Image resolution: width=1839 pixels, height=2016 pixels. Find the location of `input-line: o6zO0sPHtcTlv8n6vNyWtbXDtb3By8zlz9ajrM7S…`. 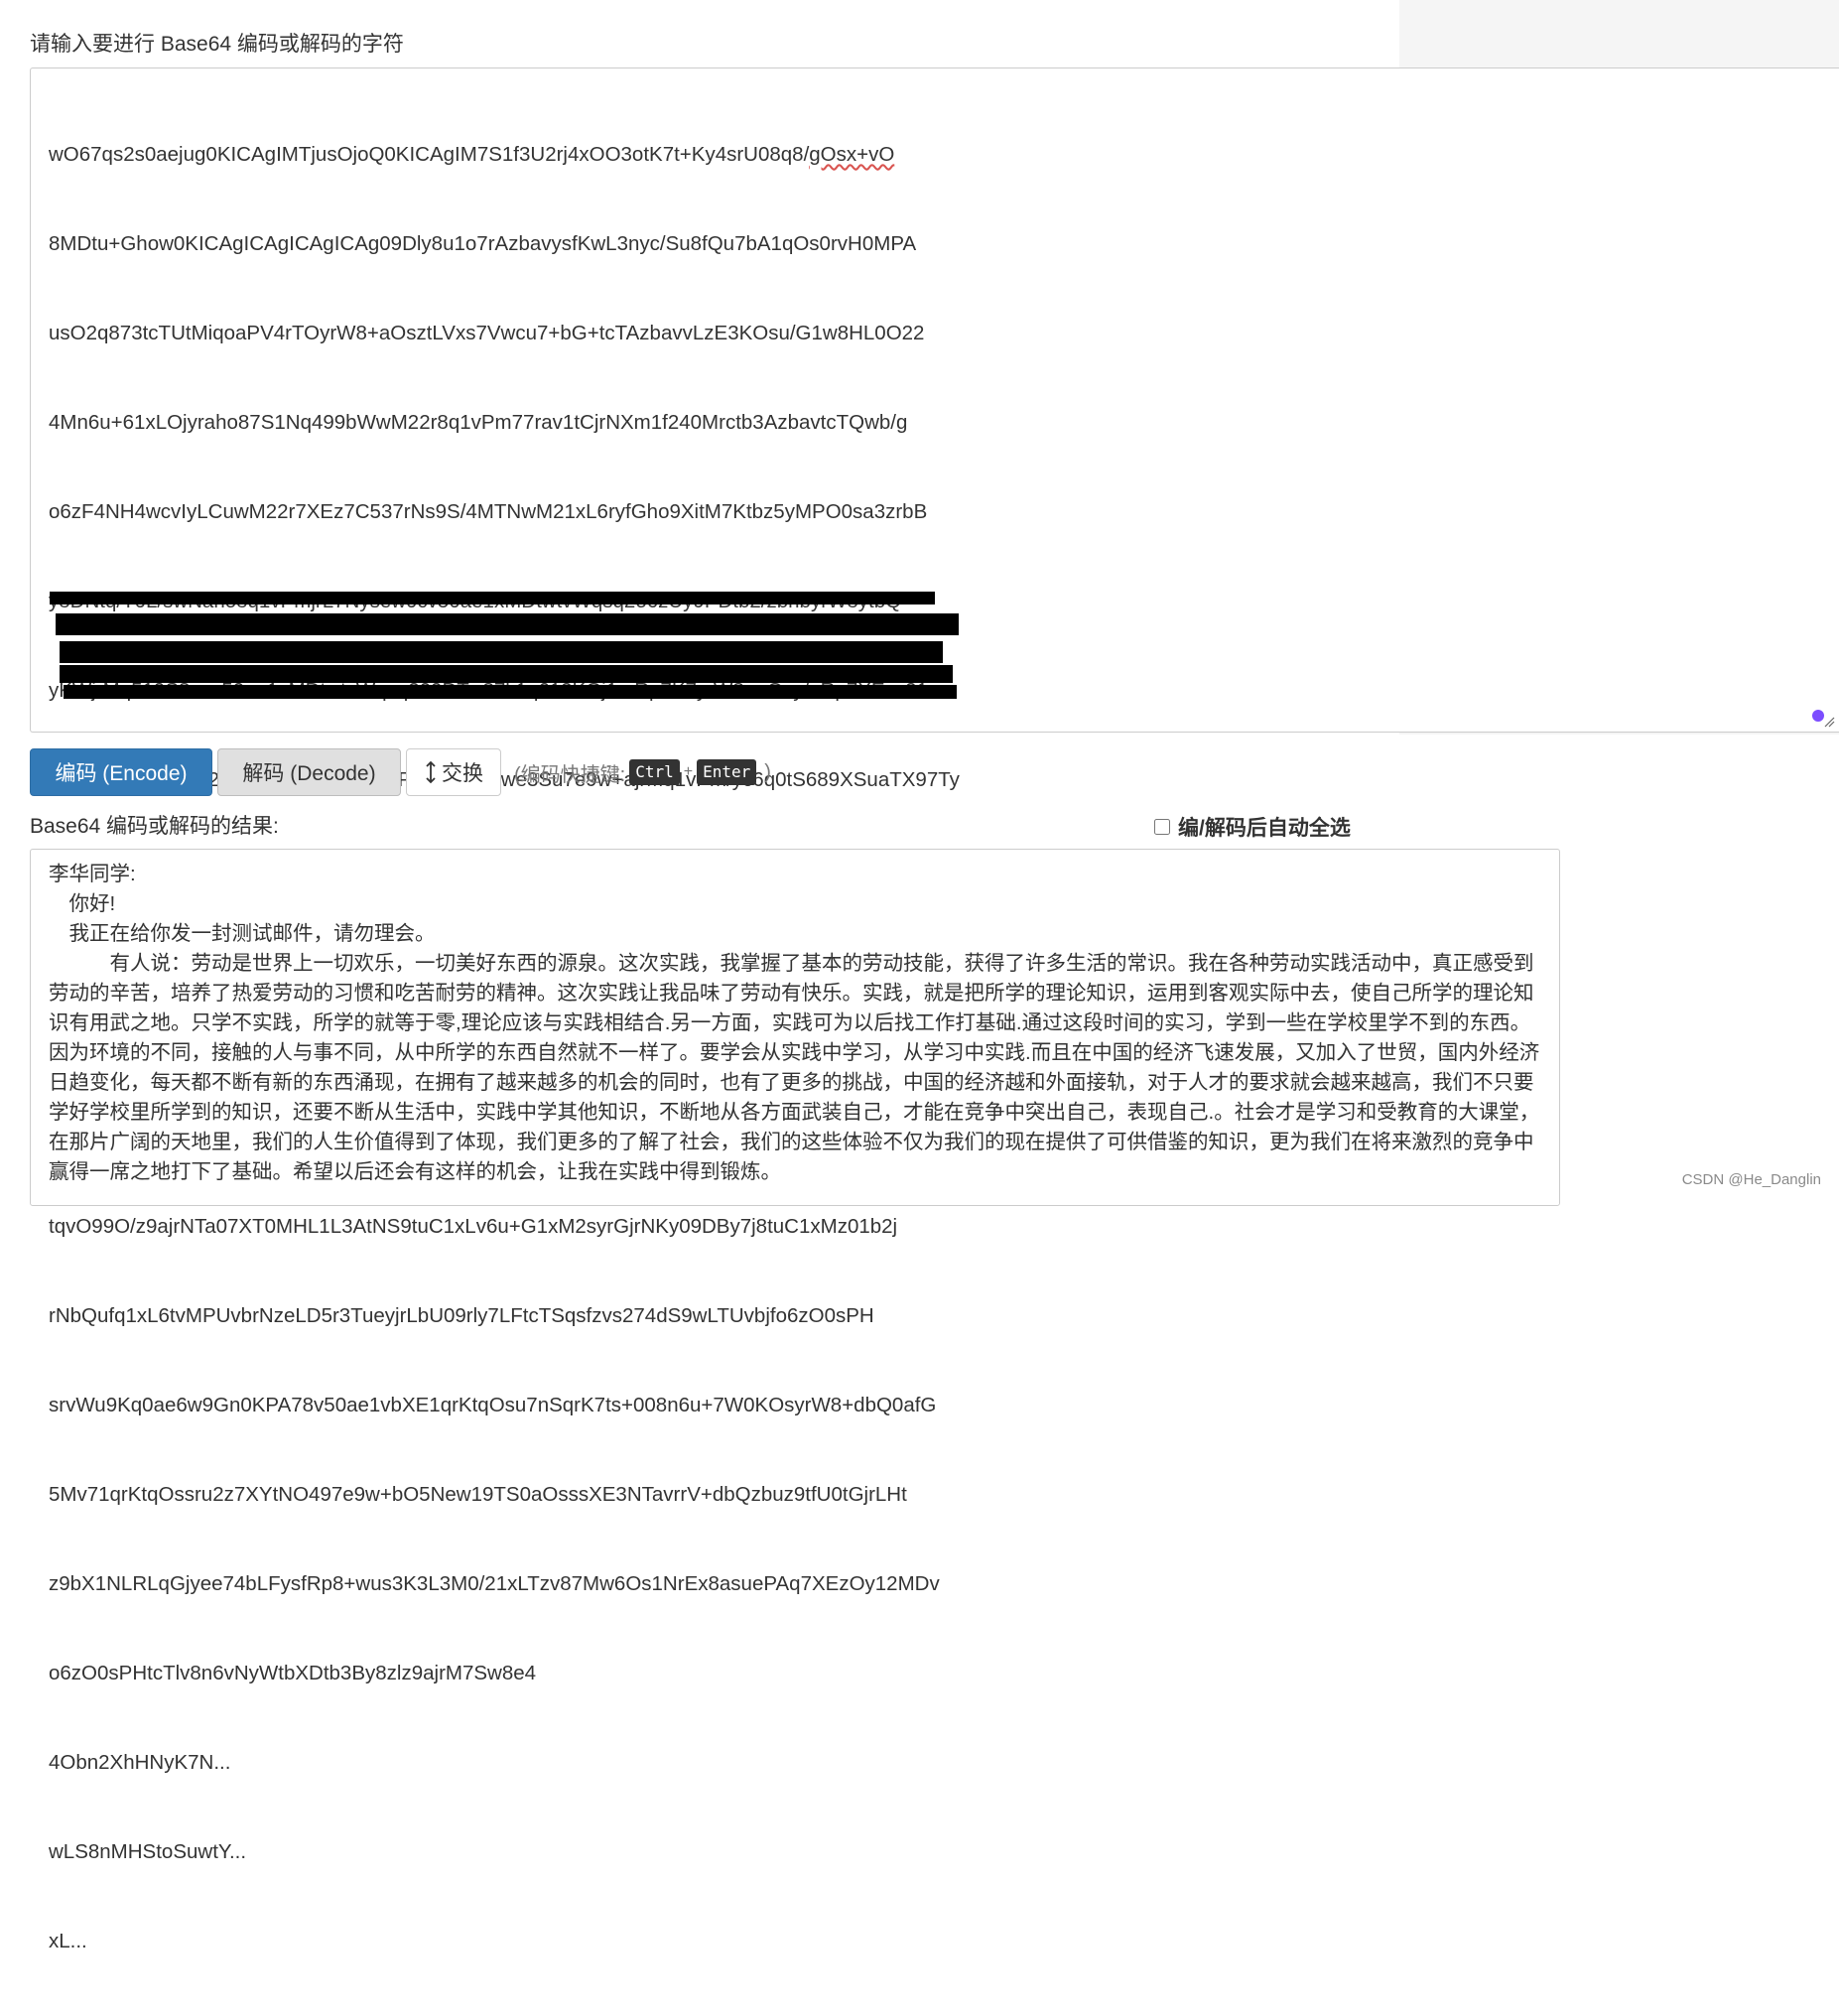

input-line: o6zO0sPHtcTlv8n6vNyWtbXDtb3By8zlz9ajrM7S… is located at coordinates (293, 1673).